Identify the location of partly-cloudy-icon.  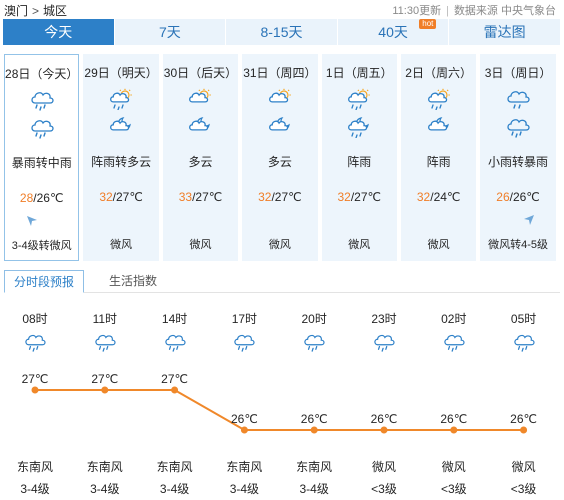
(279, 95).